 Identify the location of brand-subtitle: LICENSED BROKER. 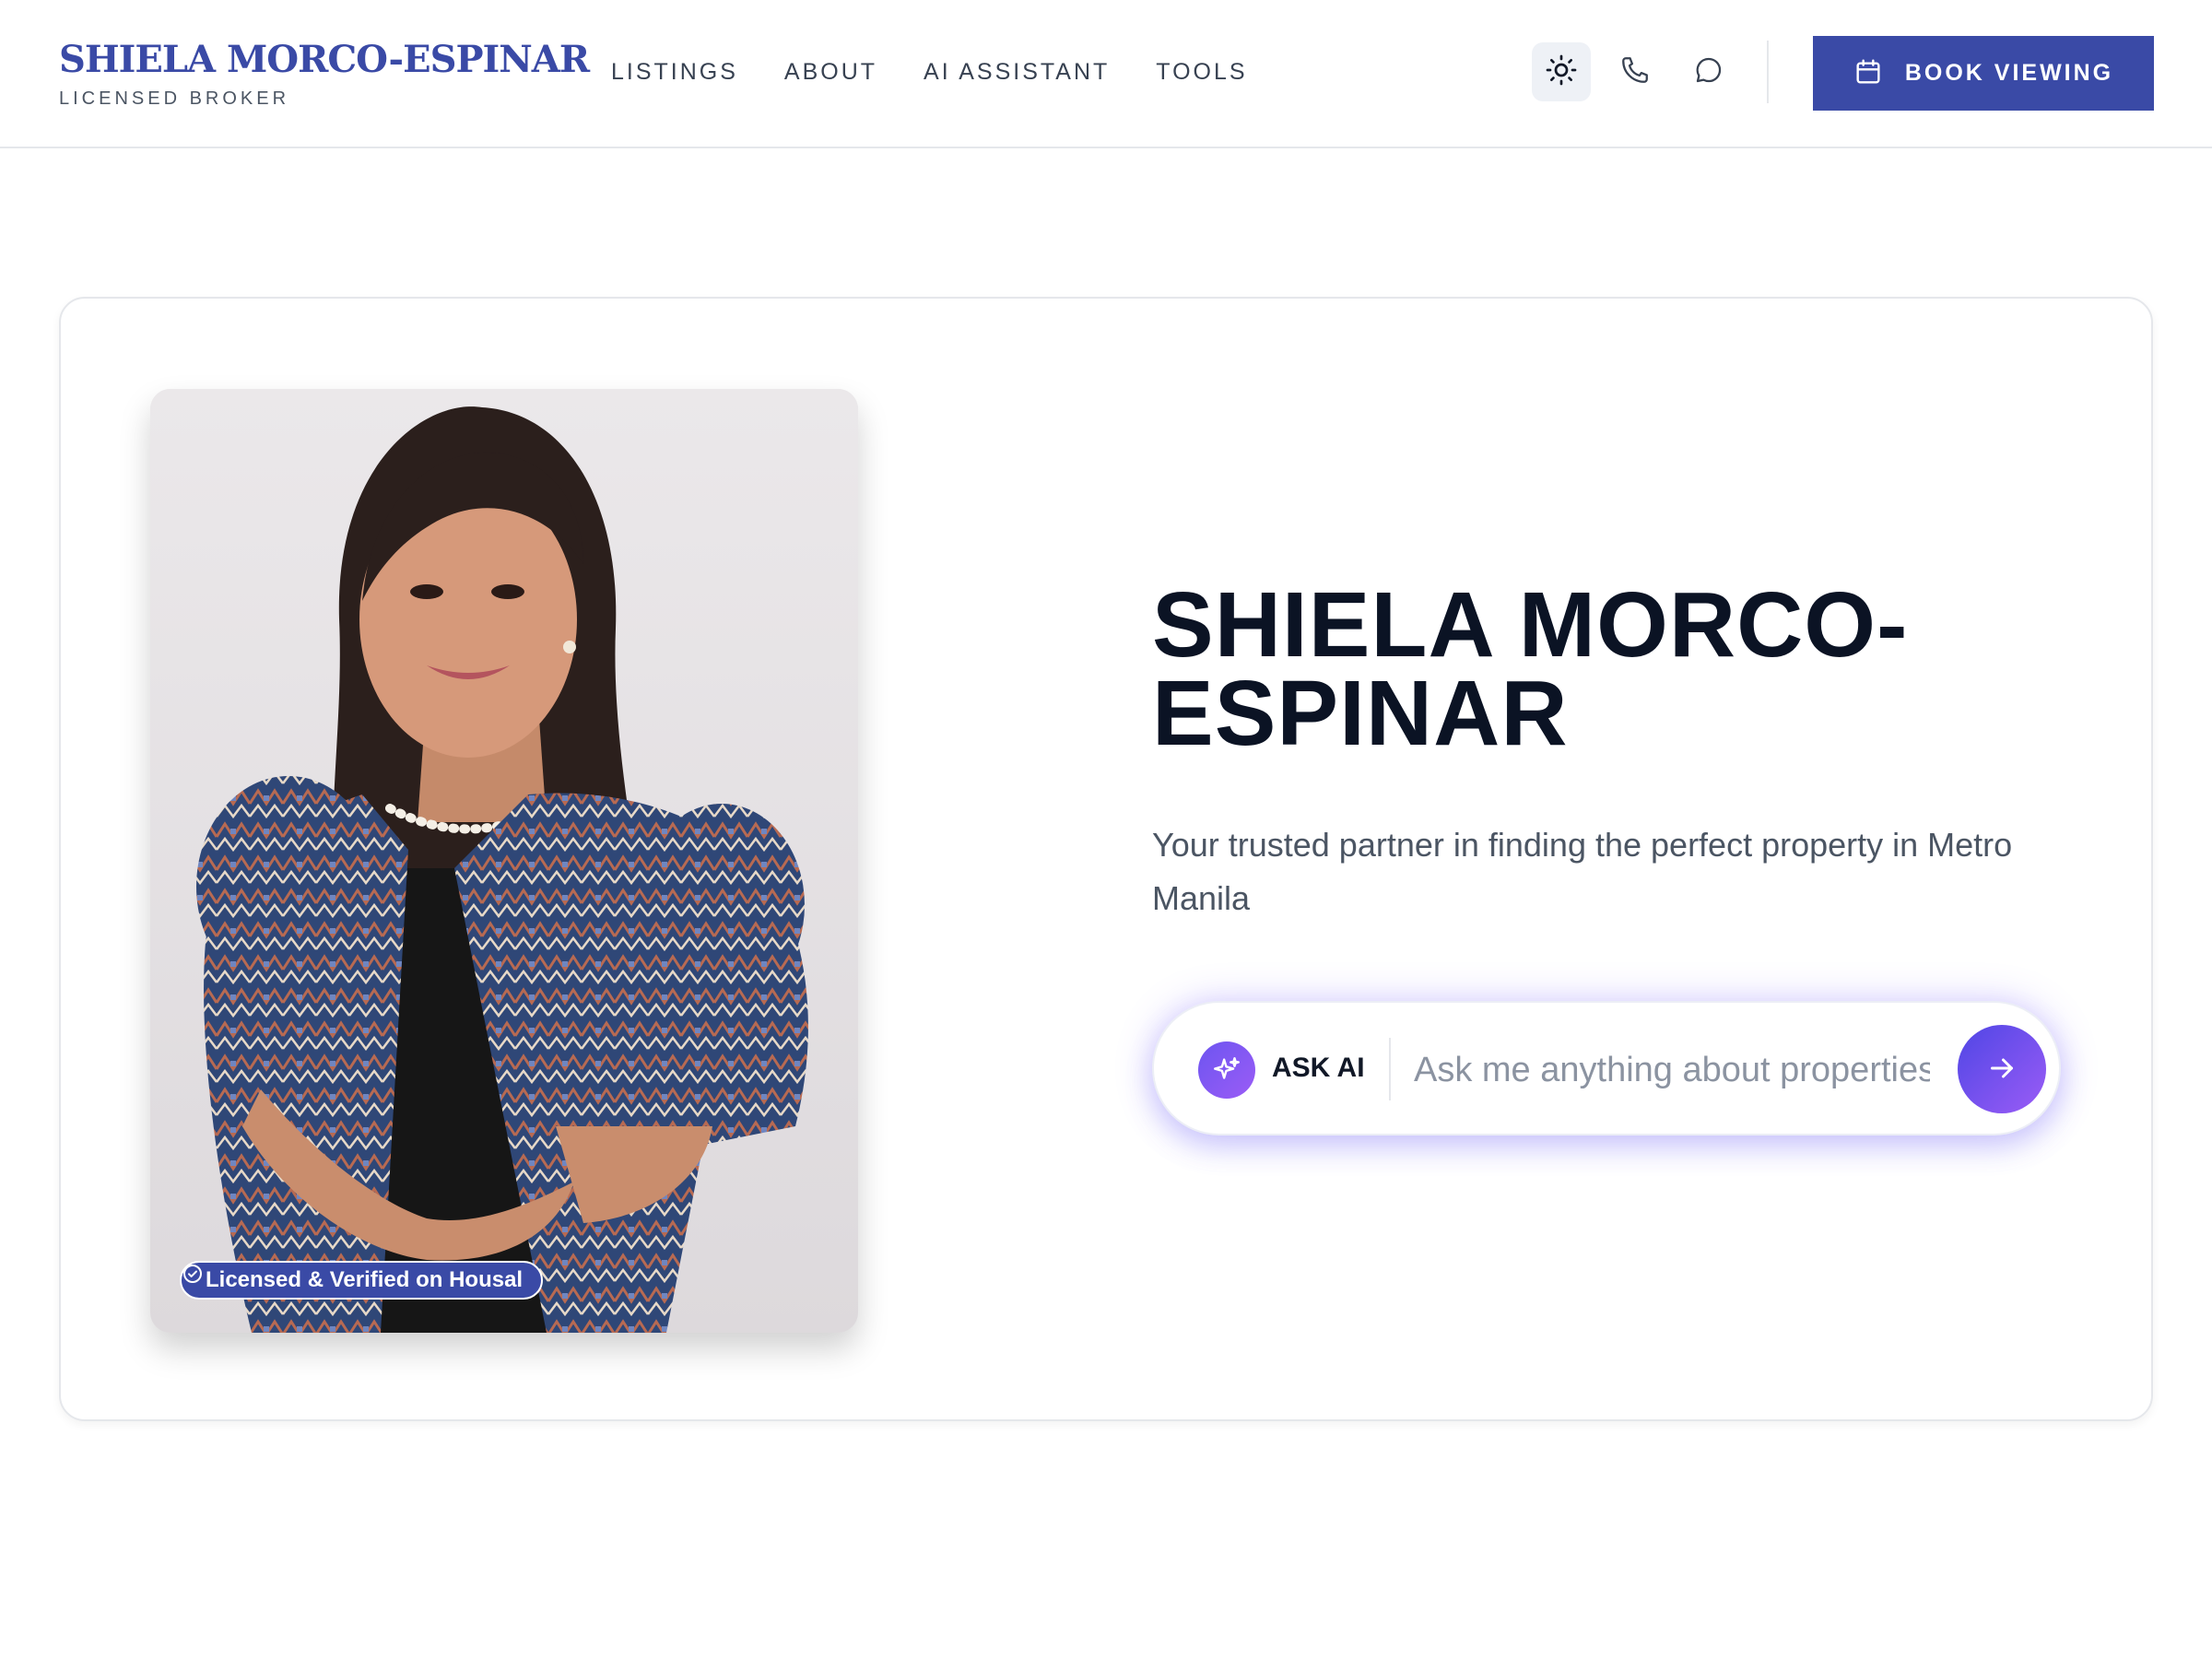
(174, 98).